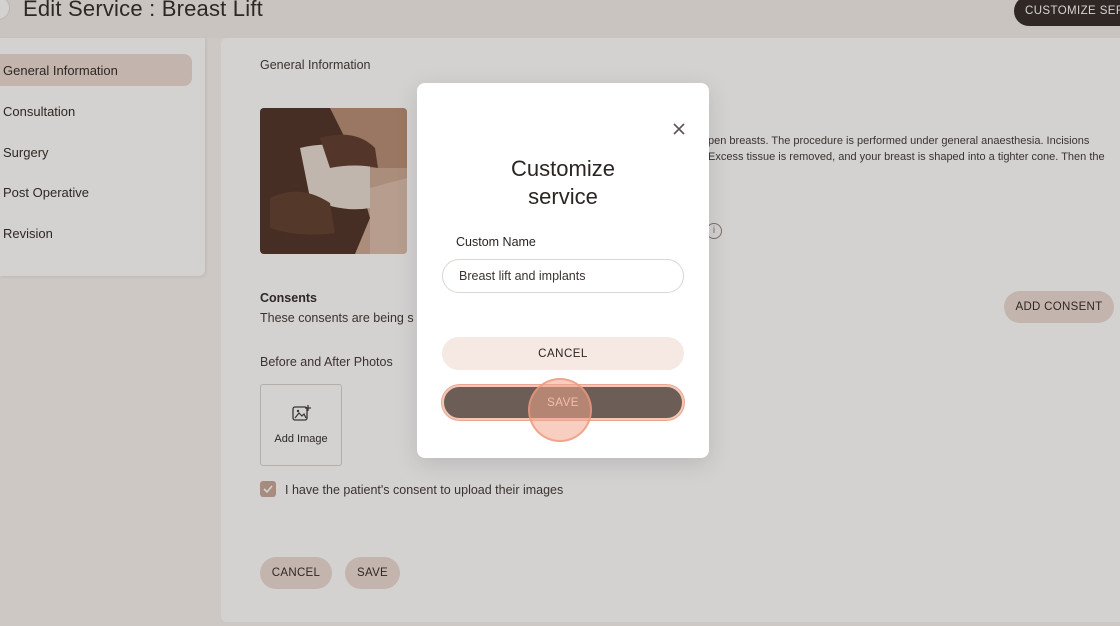 The height and width of the screenshot is (626, 1120). I want to click on modal-save-button: SAVE, so click(563, 402).